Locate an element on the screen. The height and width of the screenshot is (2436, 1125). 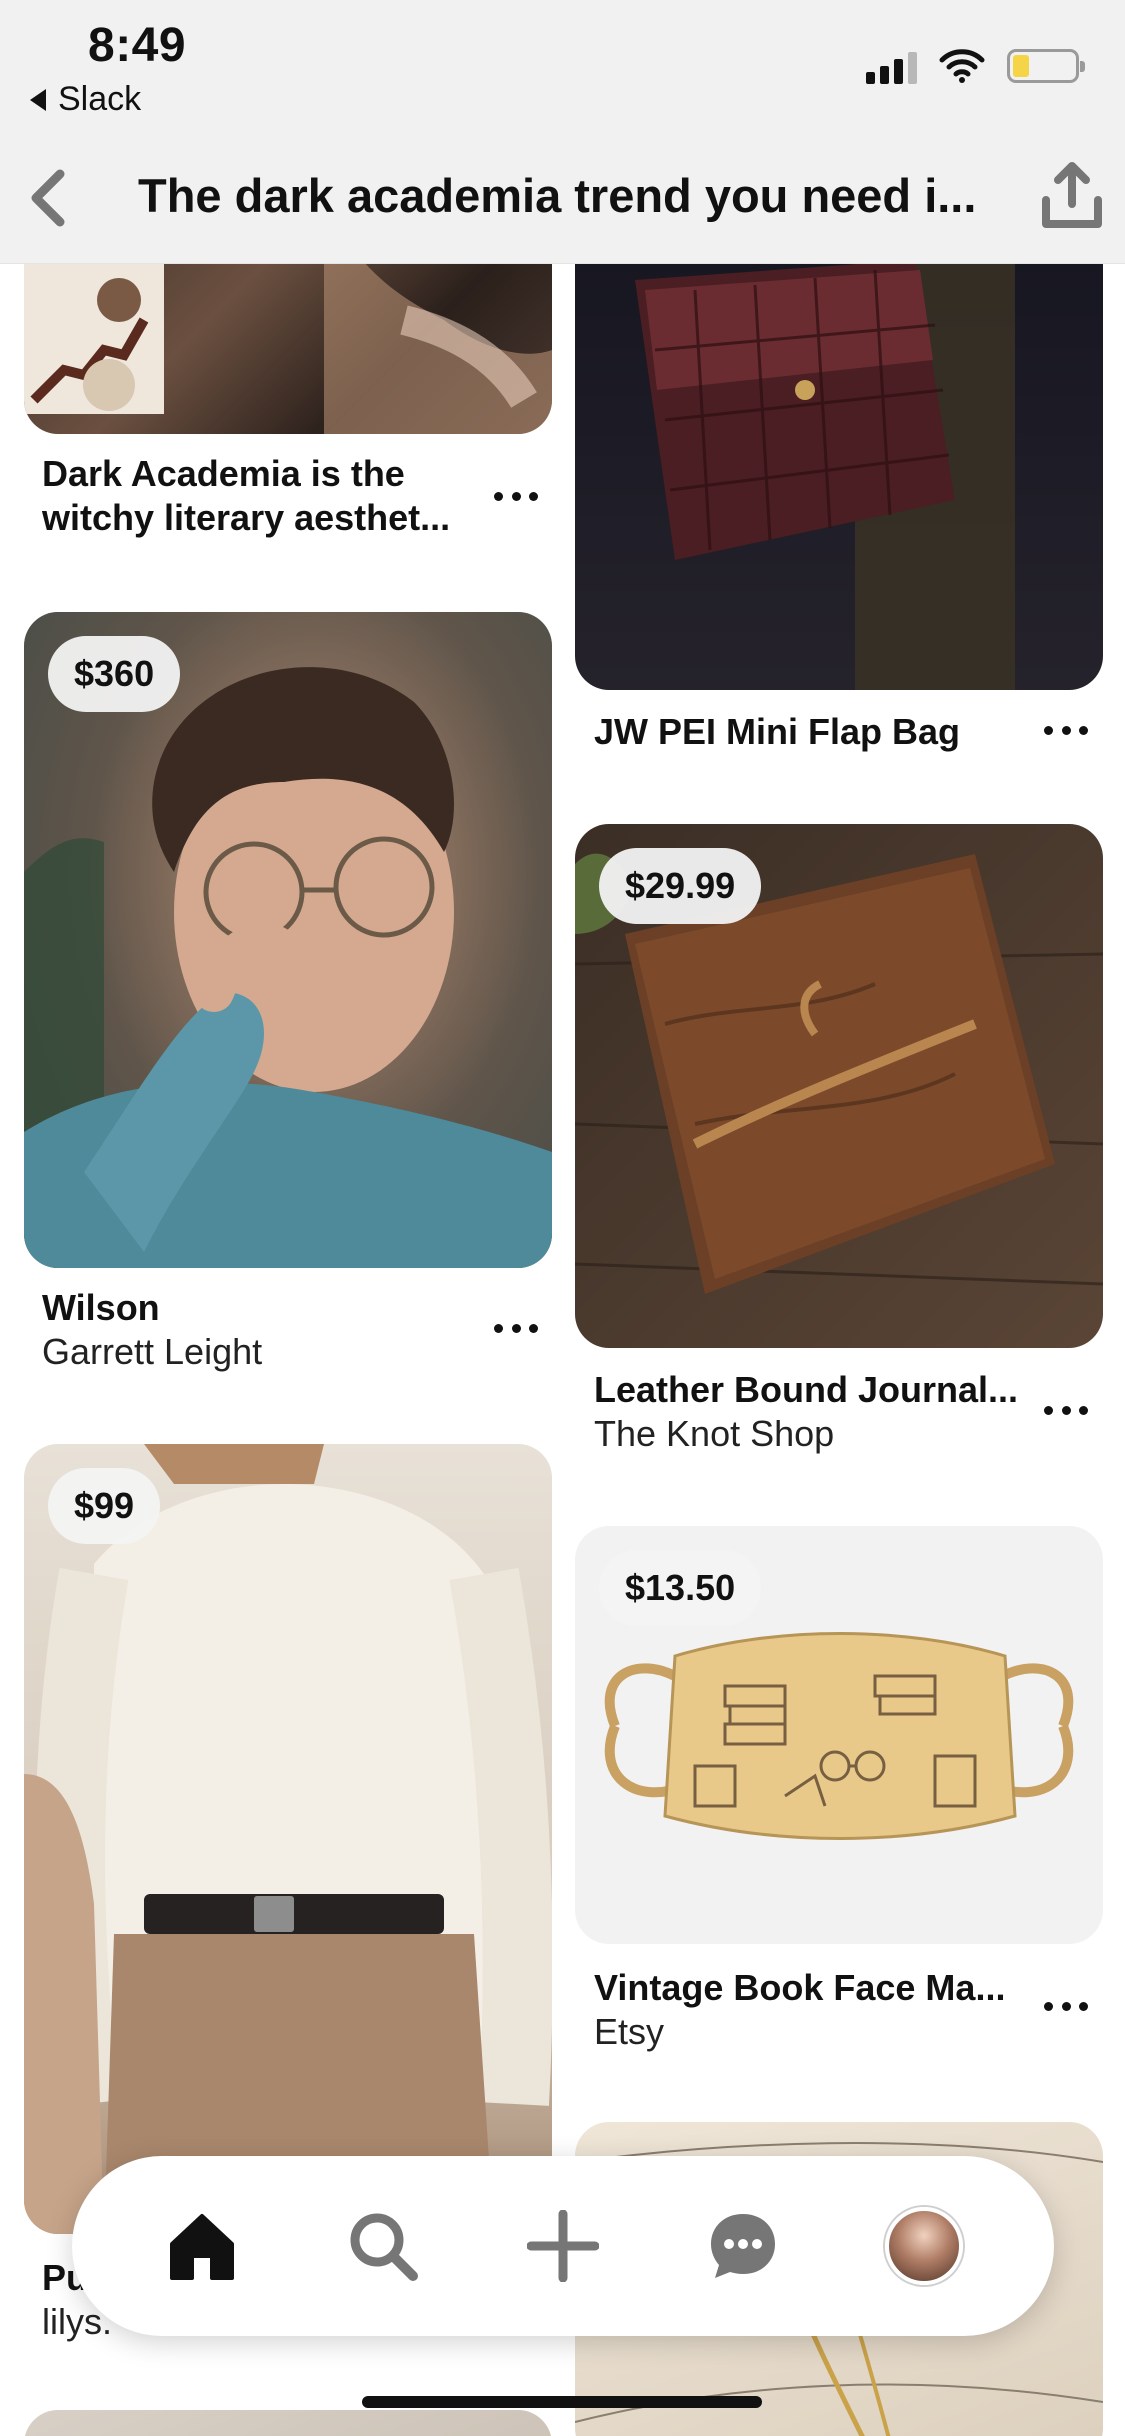
price-badge: $99 is located at coordinates (104, 1506).